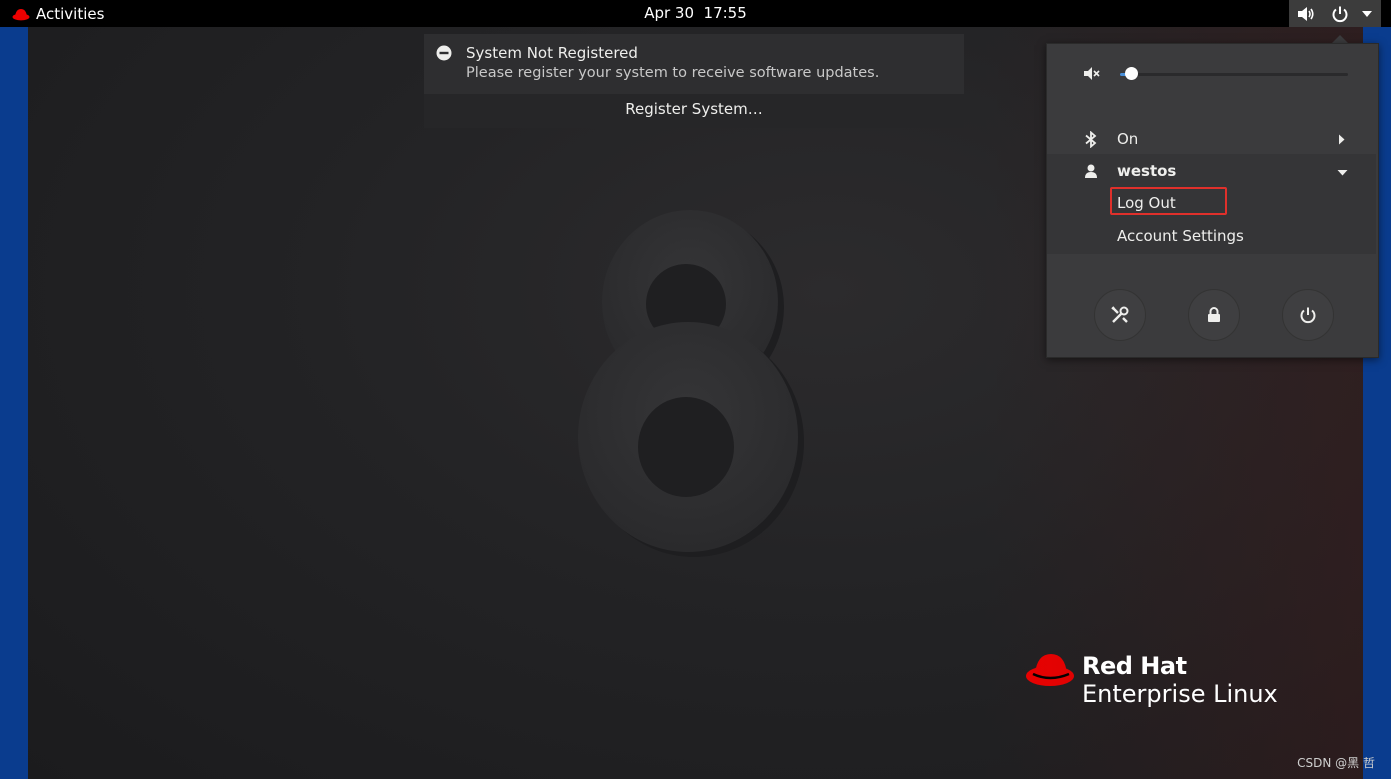 The height and width of the screenshot is (779, 1391). What do you see at coordinates (691, 383) in the screenshot?
I see `rhel8-wallpaper-icon` at bounding box center [691, 383].